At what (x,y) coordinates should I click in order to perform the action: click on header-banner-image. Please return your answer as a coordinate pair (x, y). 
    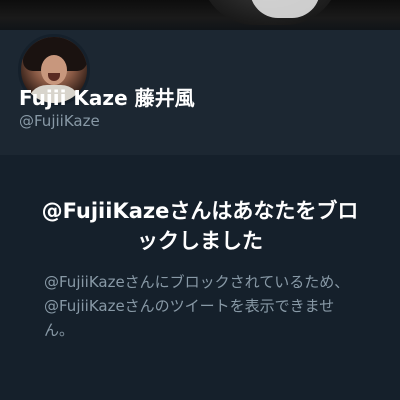
    Looking at the image, I should click on (200, 15).